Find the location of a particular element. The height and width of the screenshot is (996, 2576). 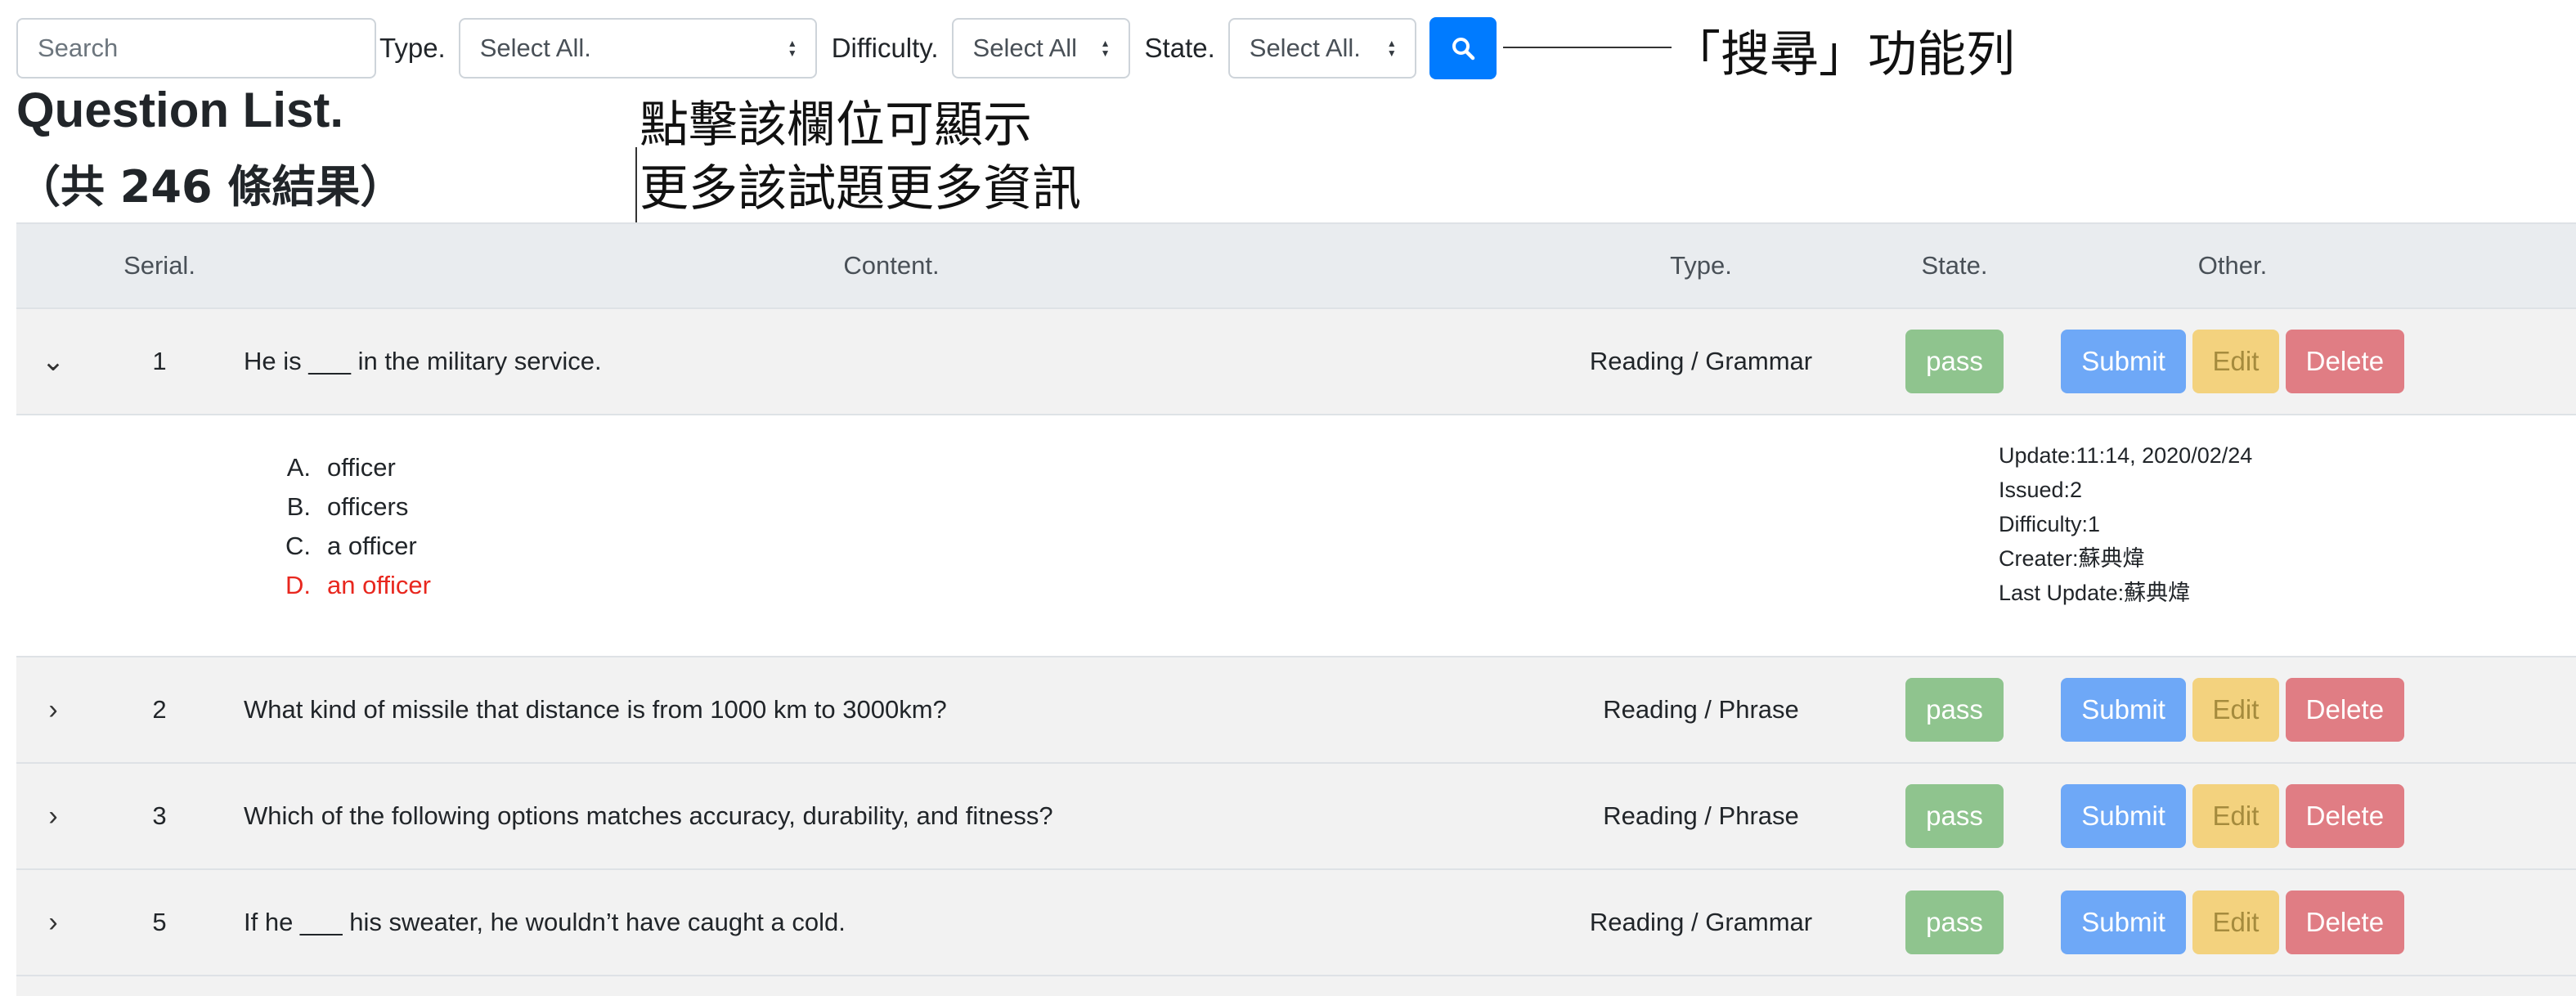

state-filter-select: Select All. ▲ ▼ is located at coordinates (1321, 49).